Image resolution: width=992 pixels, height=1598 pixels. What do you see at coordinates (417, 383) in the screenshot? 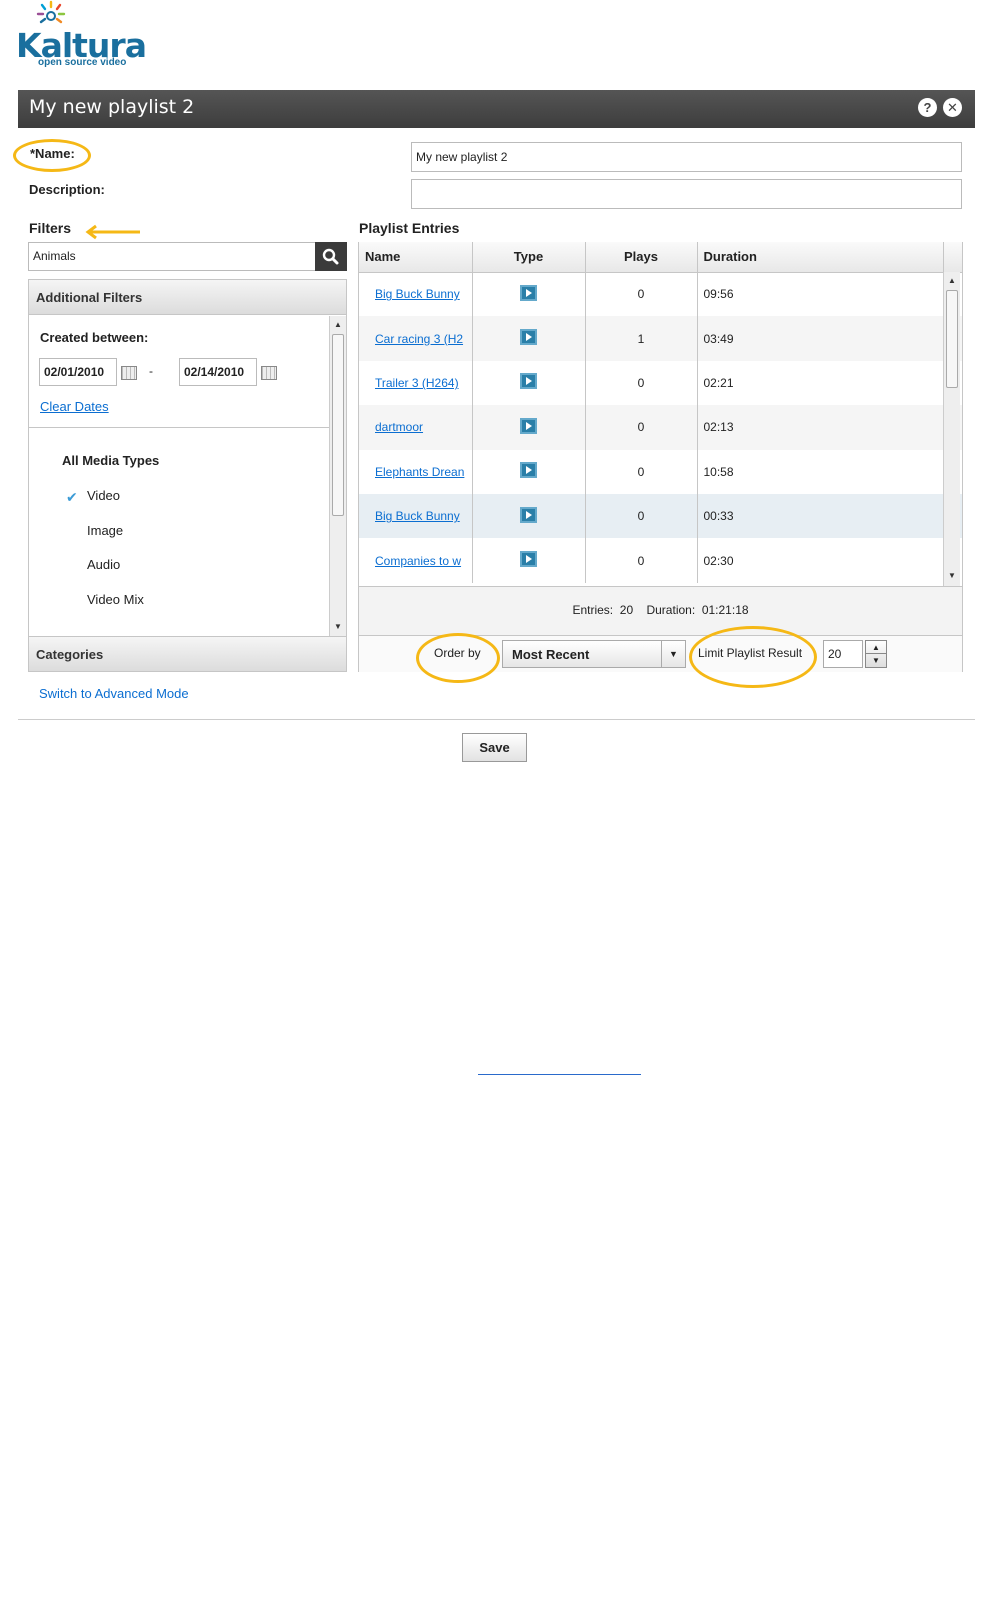
I see `entry-name-link: Trailer 3 (H264)` at bounding box center [417, 383].